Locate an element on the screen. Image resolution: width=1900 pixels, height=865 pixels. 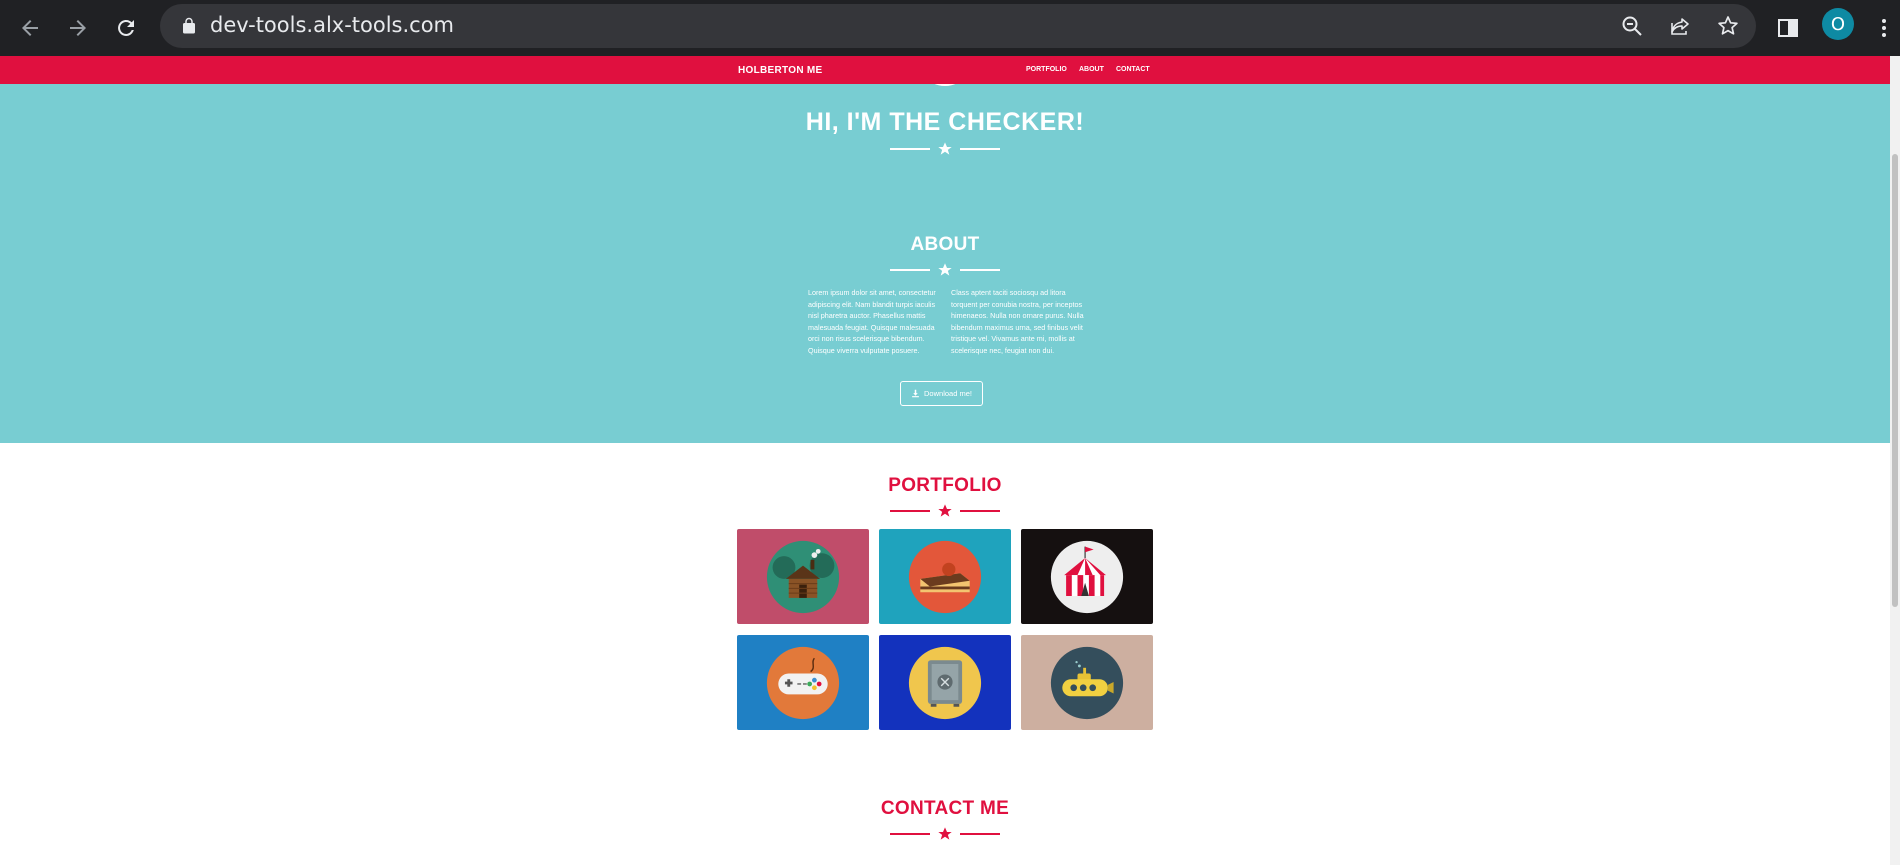
hero-star-divider is located at coordinates (945, 149).